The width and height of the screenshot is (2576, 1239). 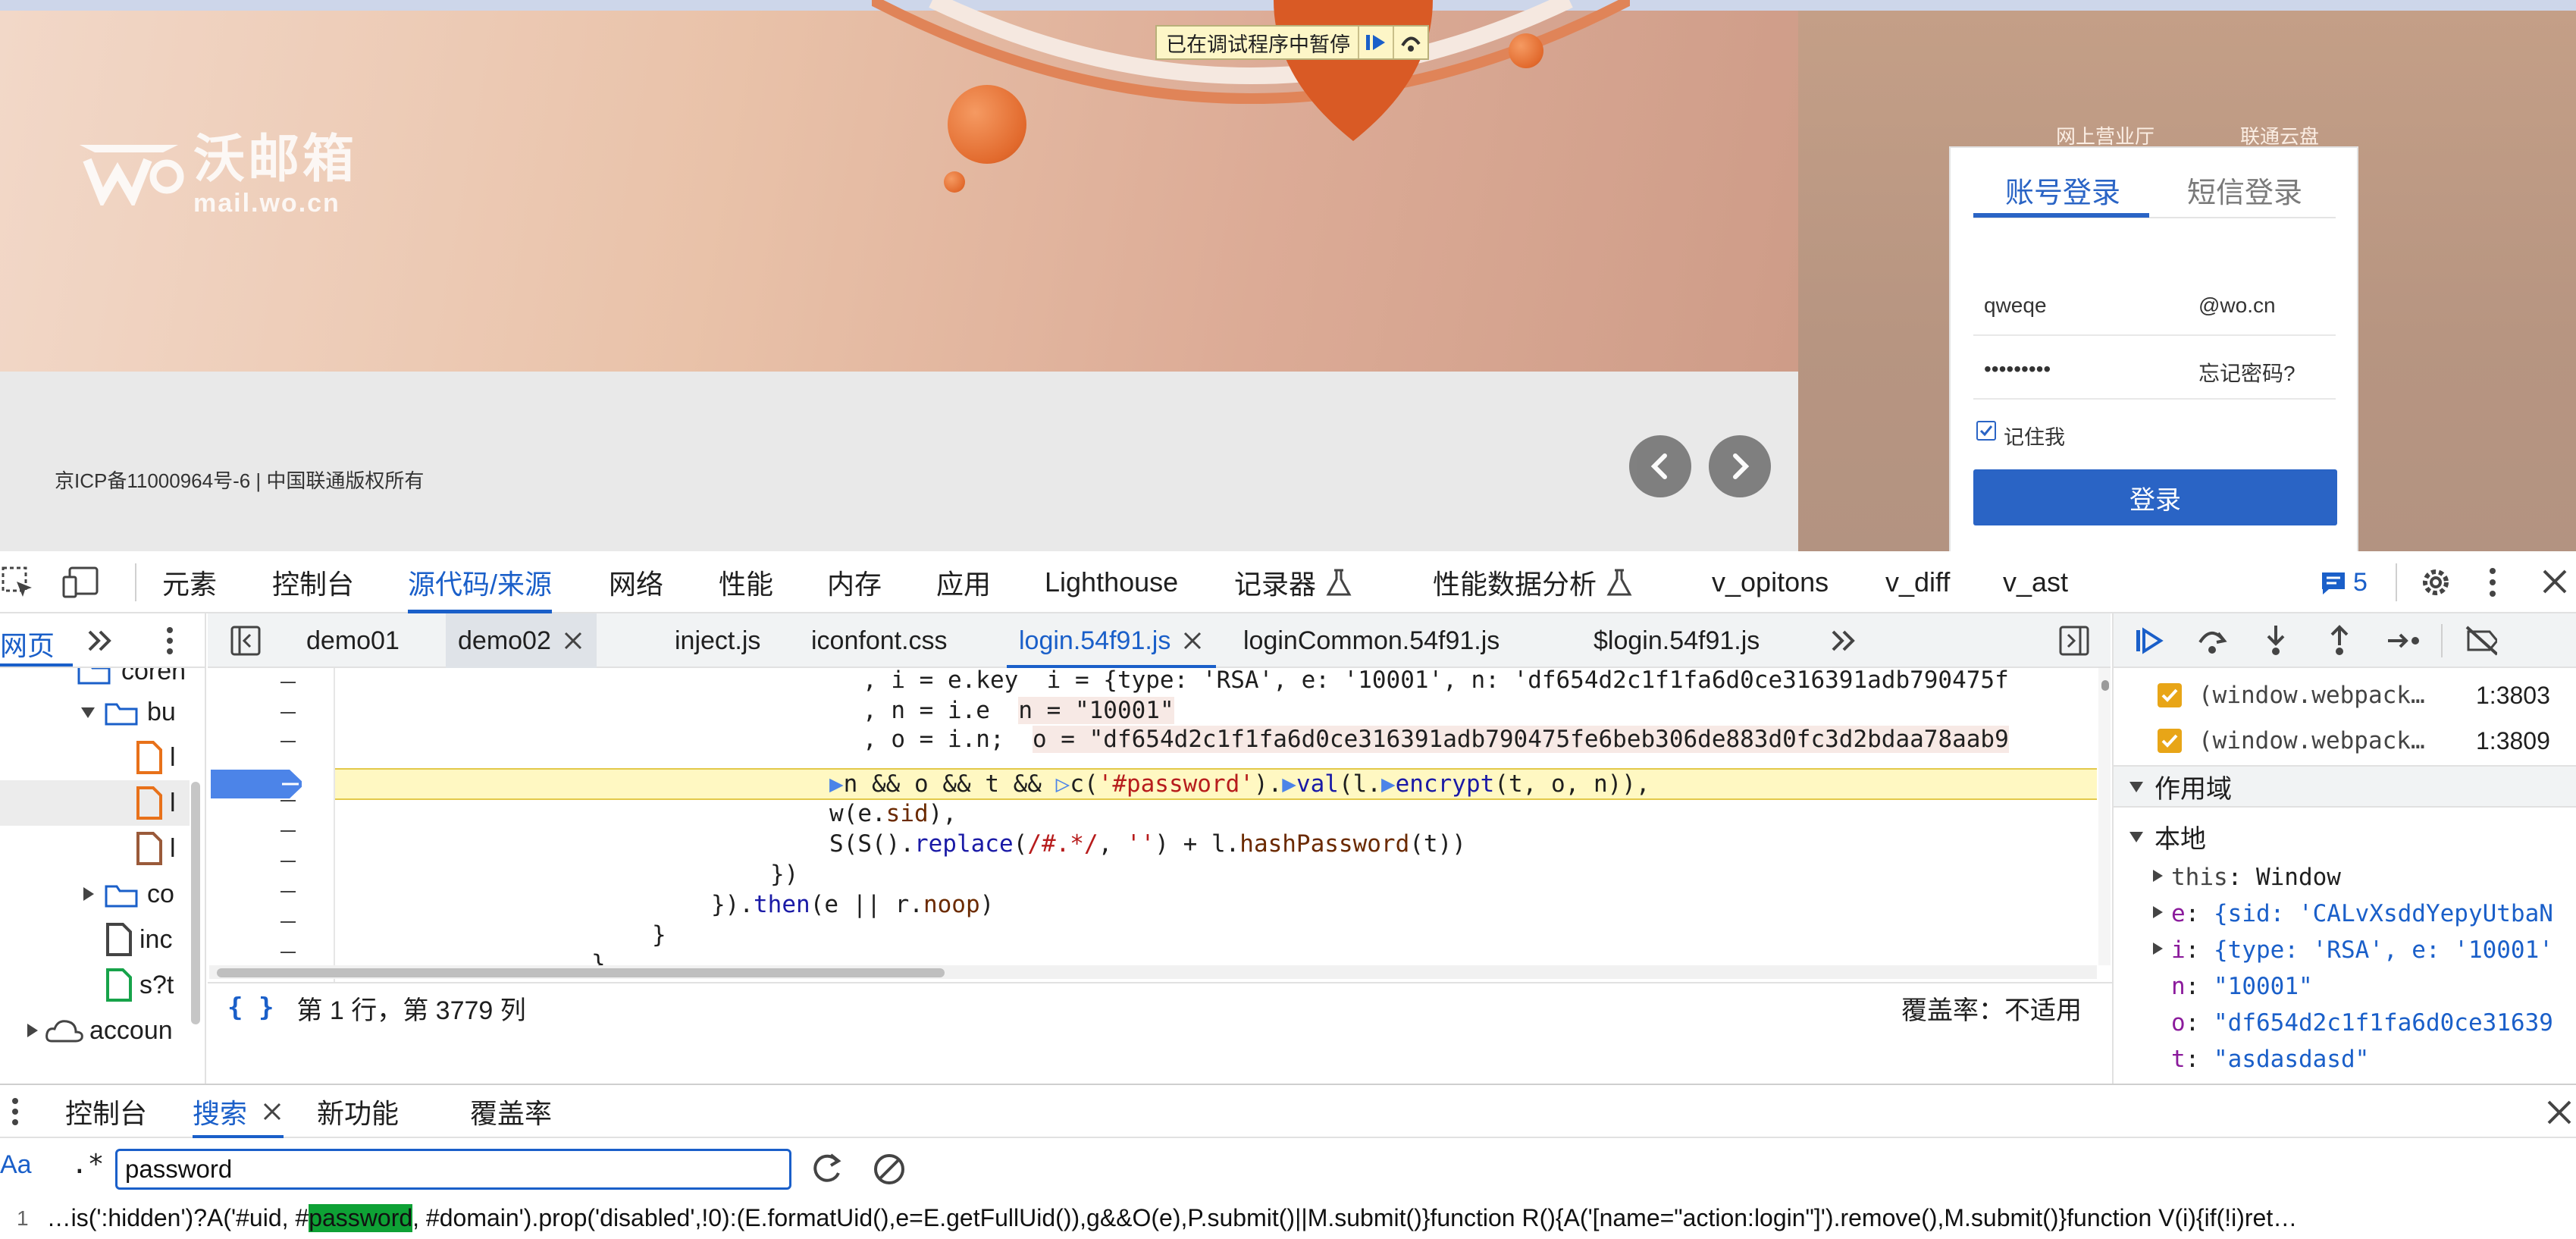 I want to click on resume-icon, so click(x=2148, y=640).